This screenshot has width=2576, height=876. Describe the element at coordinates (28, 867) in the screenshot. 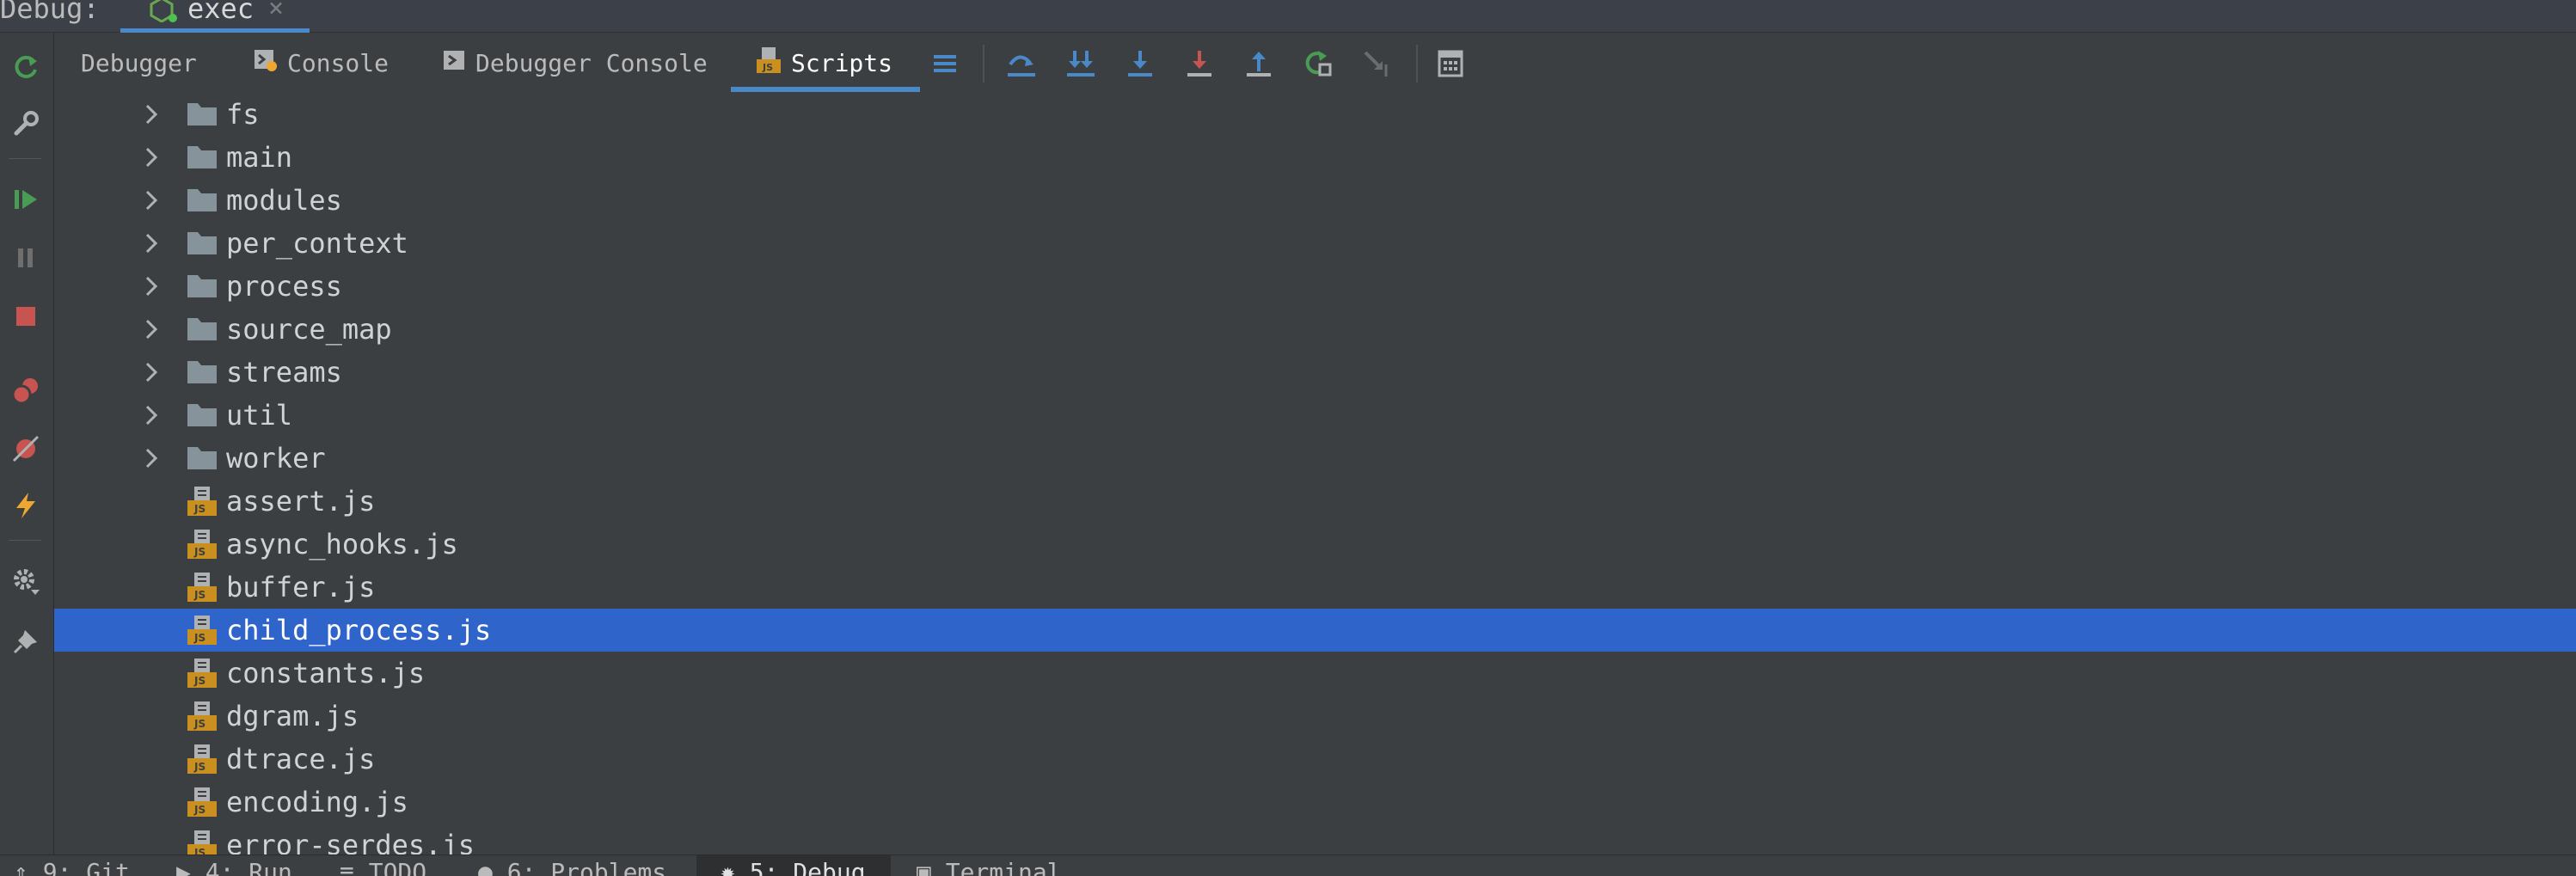

I see `git-icon: ⇕` at that location.